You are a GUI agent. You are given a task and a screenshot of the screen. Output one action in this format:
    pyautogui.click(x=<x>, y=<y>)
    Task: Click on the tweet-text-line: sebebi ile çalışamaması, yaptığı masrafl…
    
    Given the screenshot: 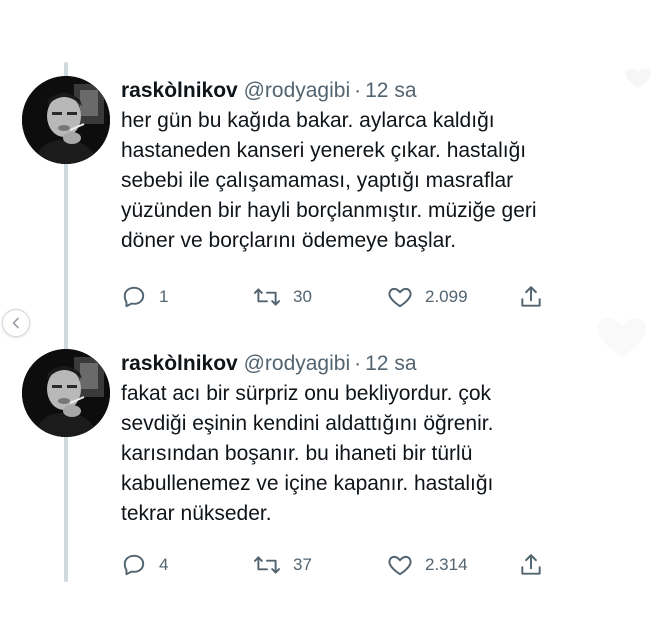 What is the action you would take?
    pyautogui.click(x=317, y=180)
    